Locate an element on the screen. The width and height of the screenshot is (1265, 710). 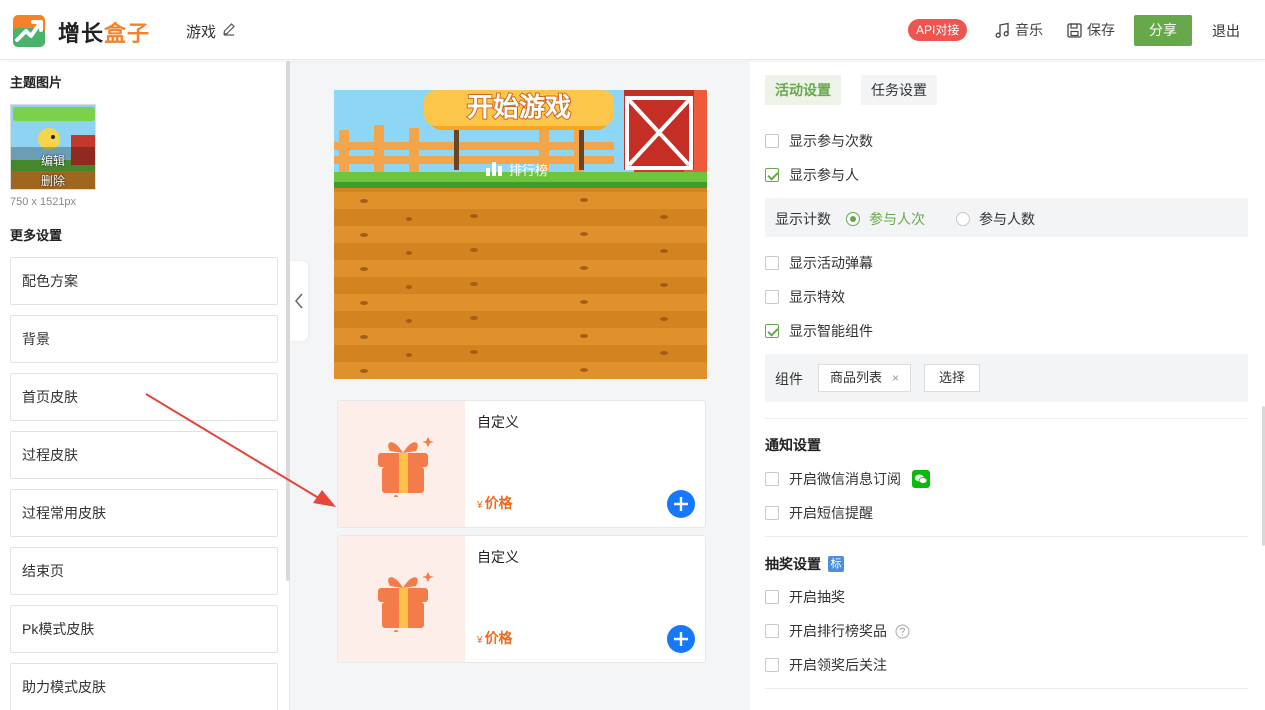
music-note-icon is located at coordinates (1002, 30).